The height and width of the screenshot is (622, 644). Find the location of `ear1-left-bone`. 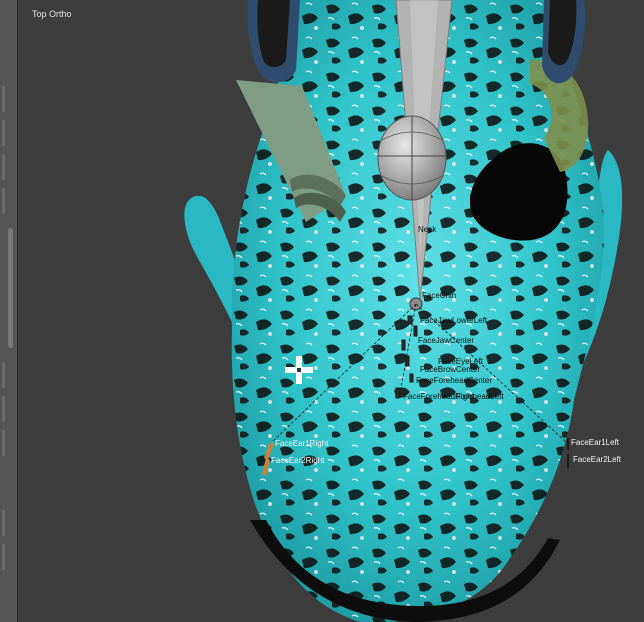

ear1-left-bone is located at coordinates (568, 444).